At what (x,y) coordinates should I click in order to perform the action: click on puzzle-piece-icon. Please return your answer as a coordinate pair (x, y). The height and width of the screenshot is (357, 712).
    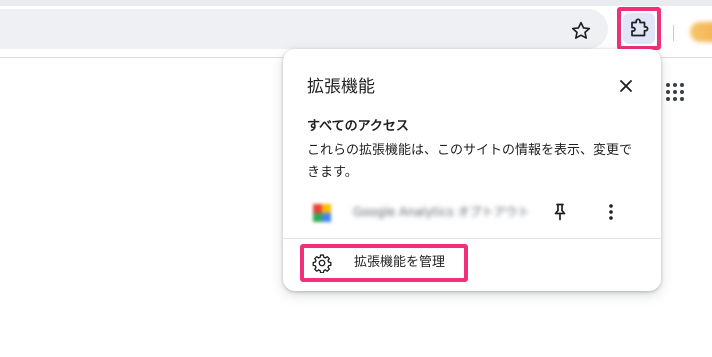
    Looking at the image, I should click on (640, 27).